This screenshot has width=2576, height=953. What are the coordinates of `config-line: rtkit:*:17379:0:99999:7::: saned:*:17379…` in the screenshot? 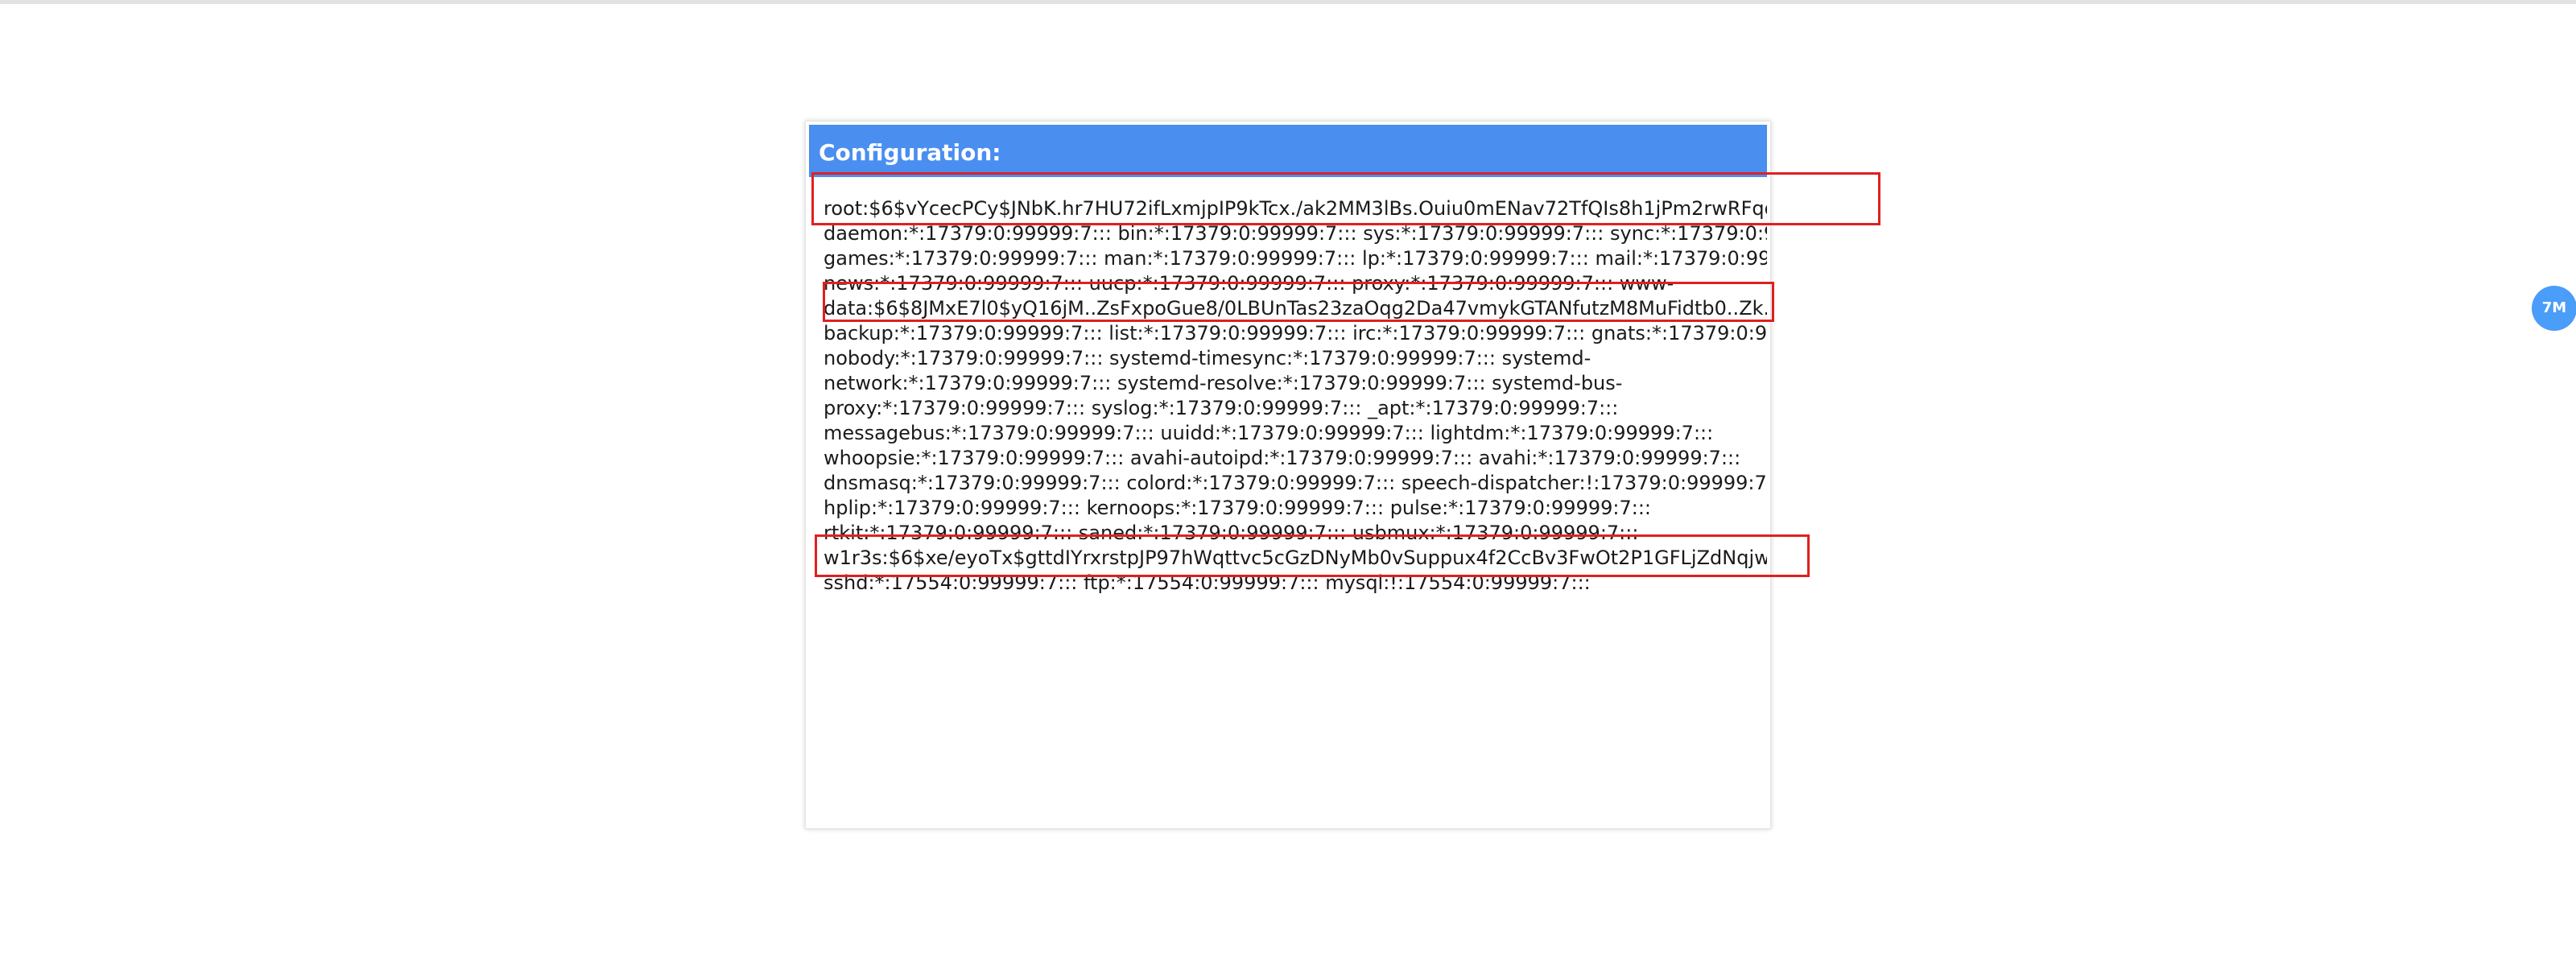 It's located at (1231, 533).